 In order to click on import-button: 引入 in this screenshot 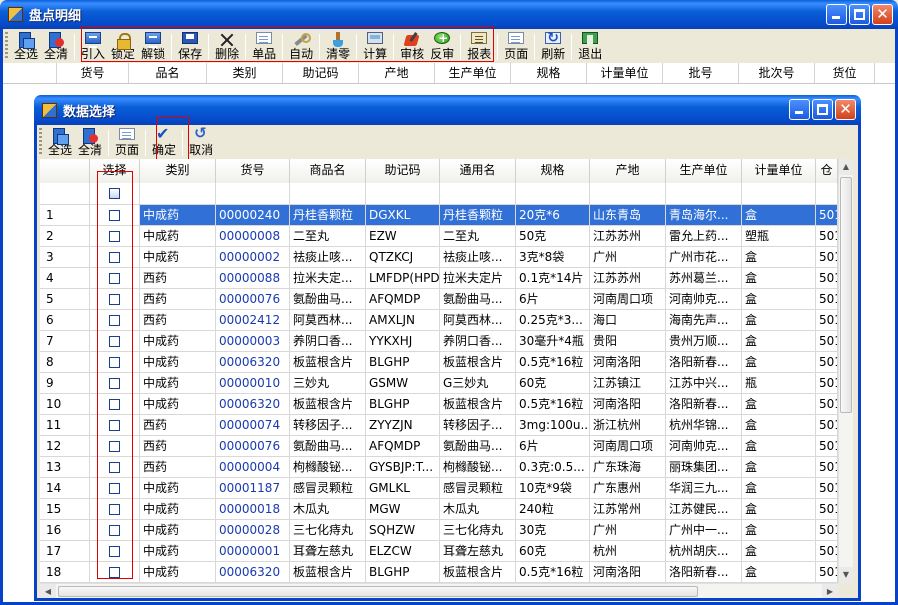, I will do `click(93, 46)`.